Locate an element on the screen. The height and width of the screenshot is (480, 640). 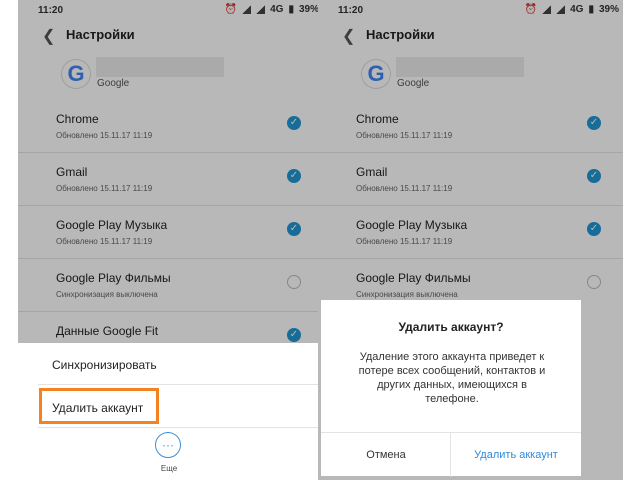
sync-now-label: Синхронизировать is located at coordinates (104, 365).